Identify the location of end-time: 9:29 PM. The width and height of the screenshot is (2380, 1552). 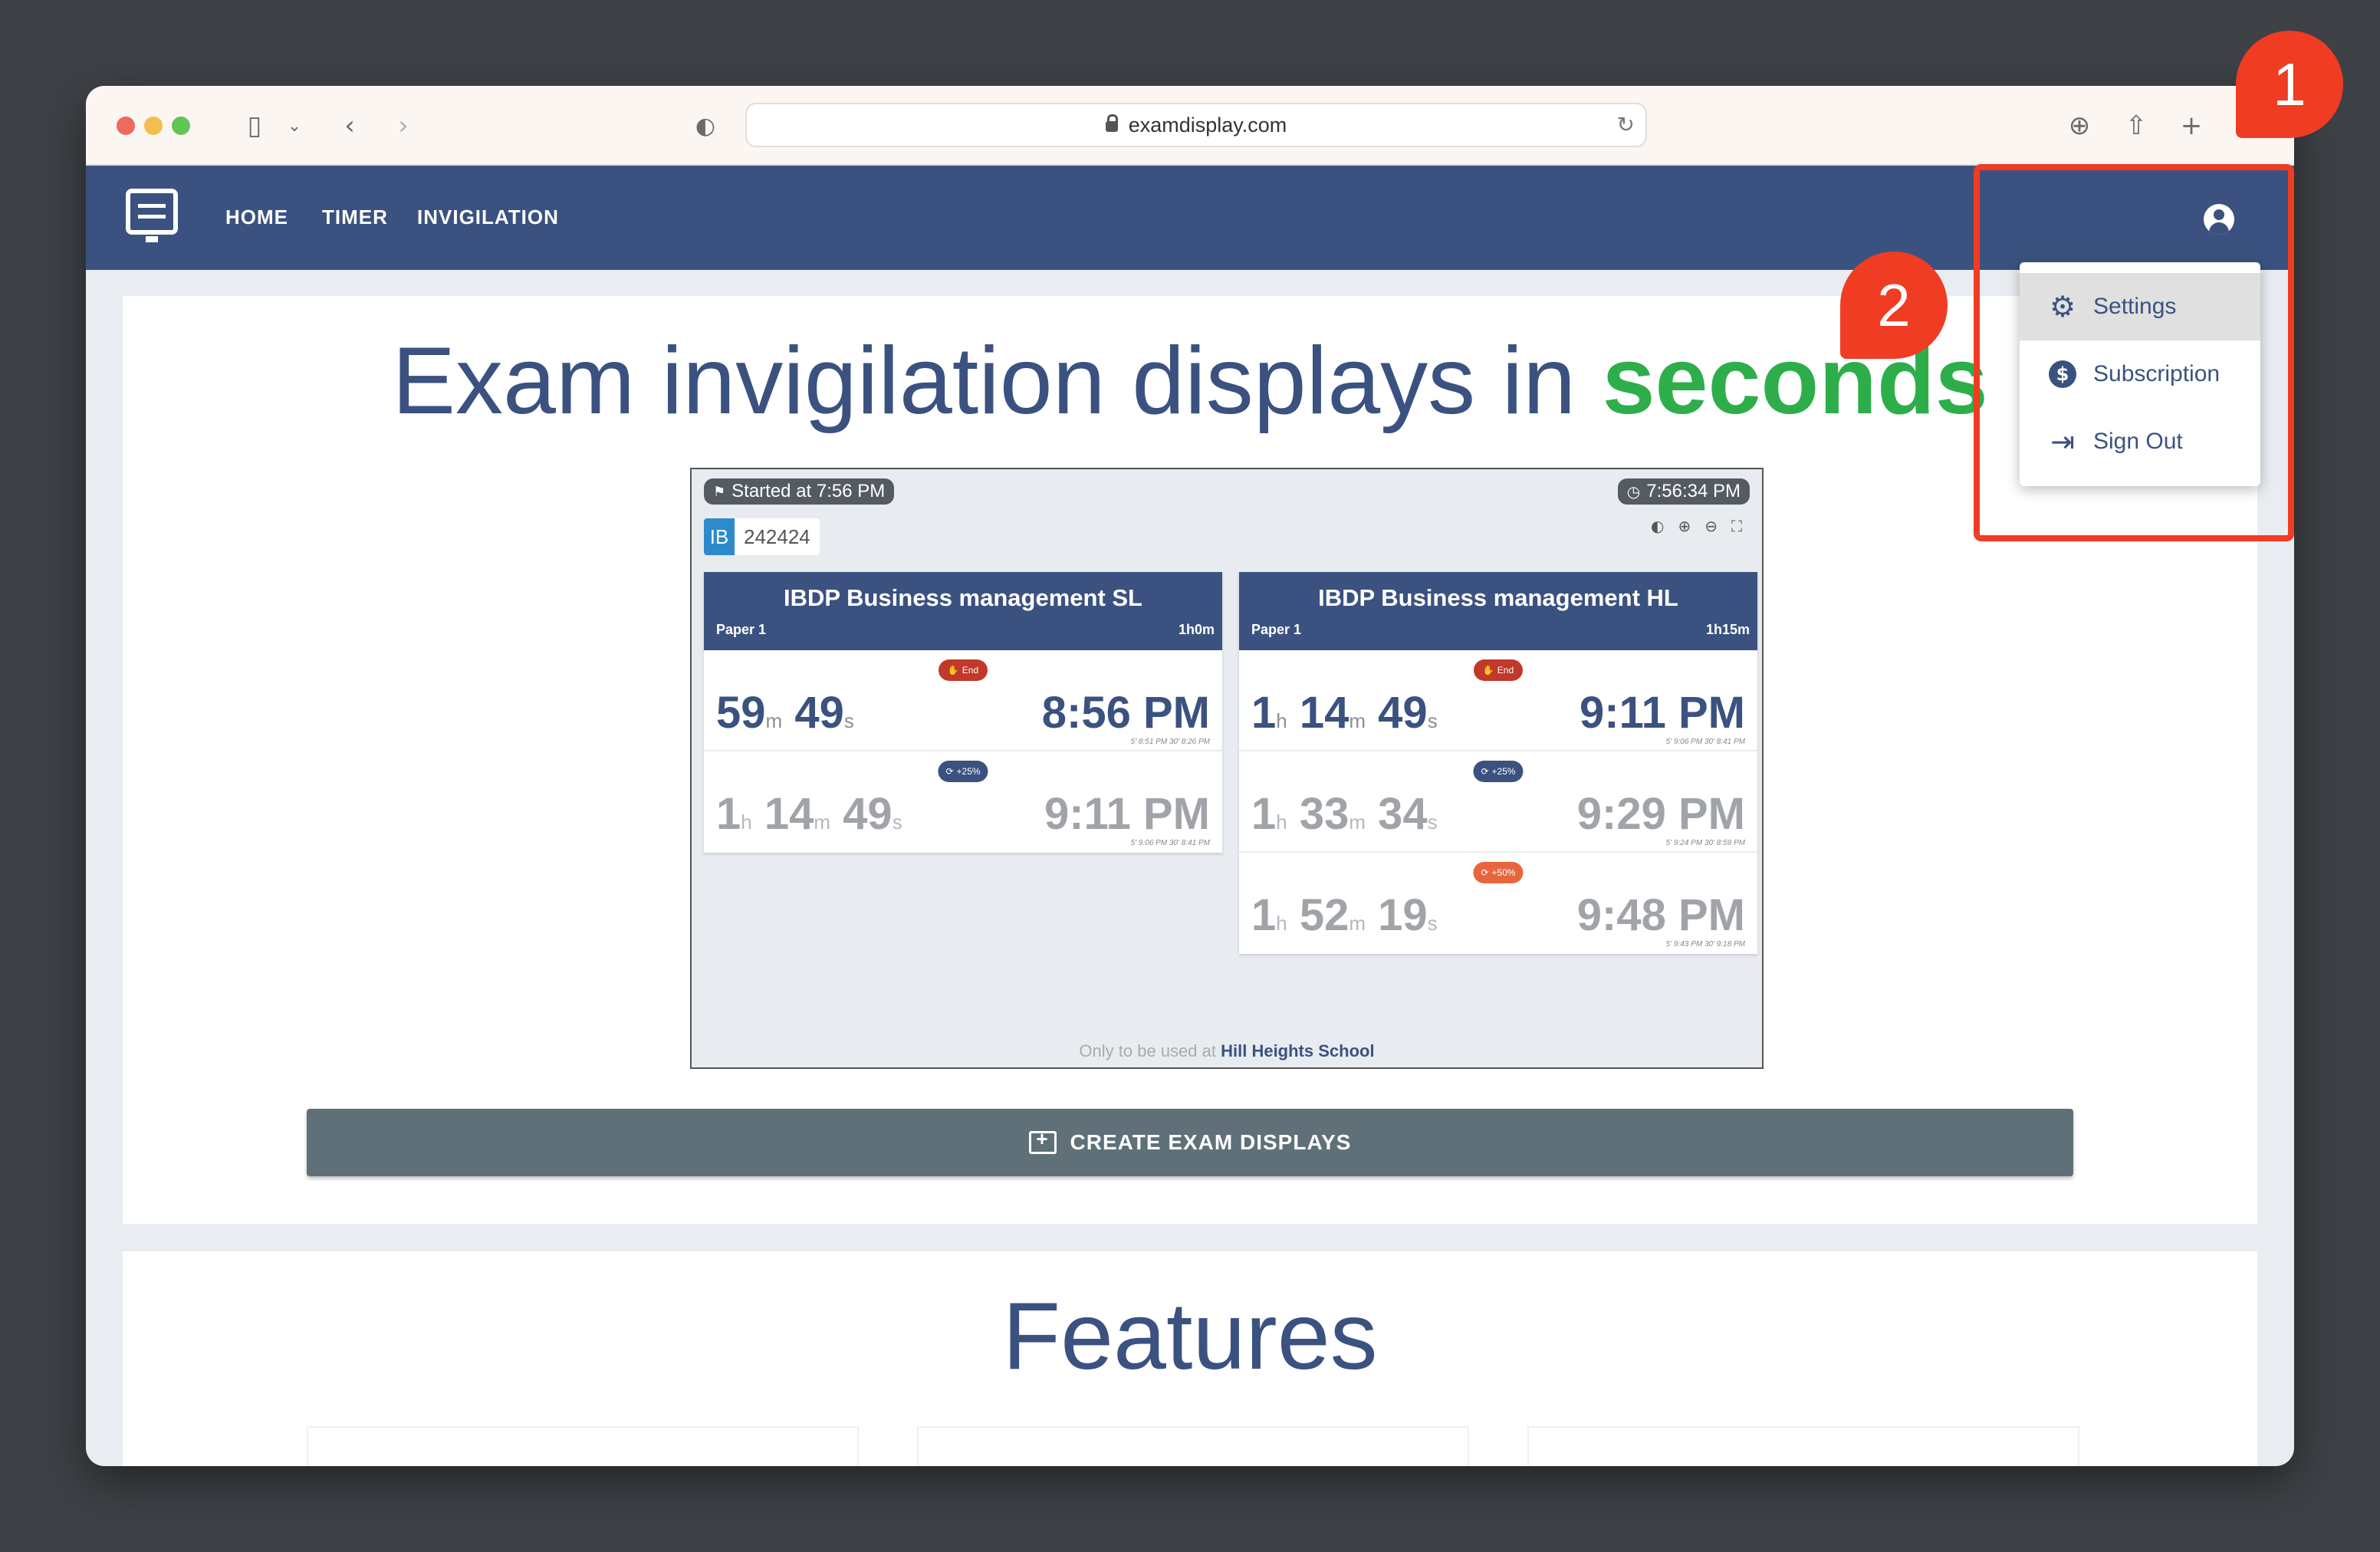
(1661, 814).